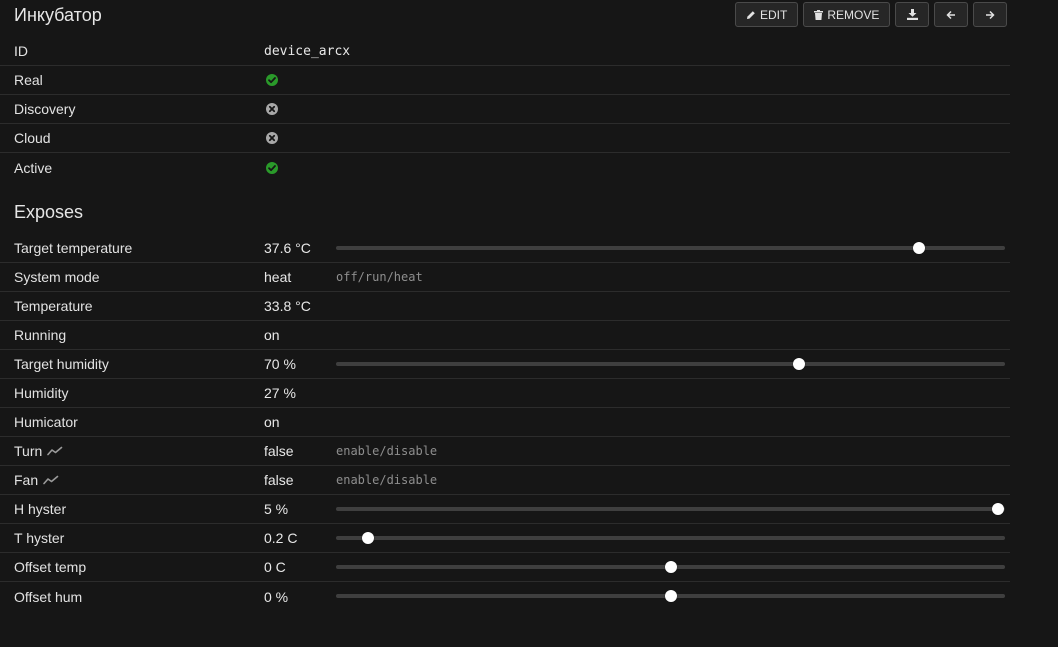 Image resolution: width=1058 pixels, height=647 pixels. Describe the element at coordinates (28, 451) in the screenshot. I see `expose-label-text: Turn` at that location.